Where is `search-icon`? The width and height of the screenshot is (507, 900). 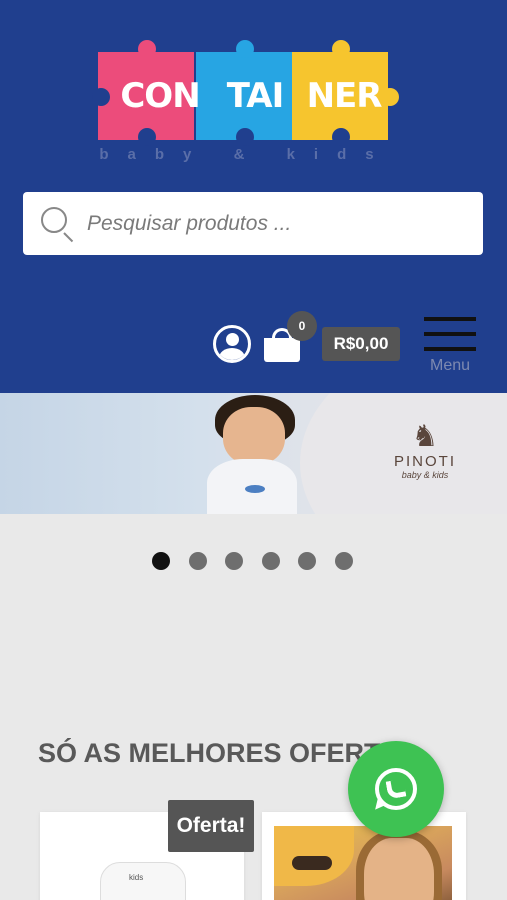
search-icon is located at coordinates (58, 224).